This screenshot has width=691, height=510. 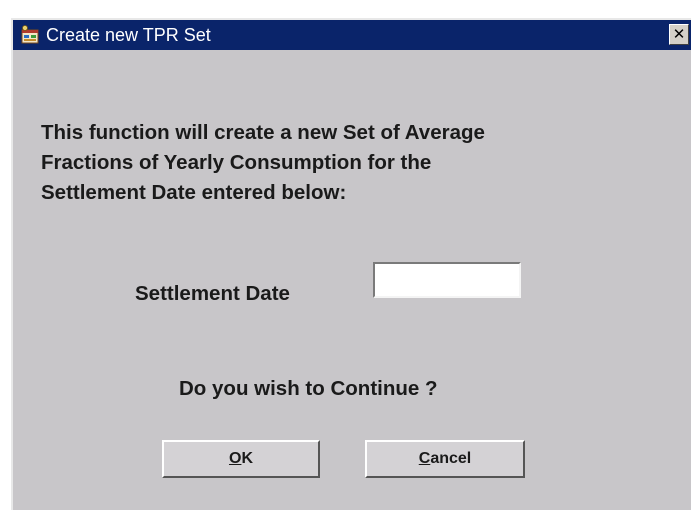 What do you see at coordinates (235, 458) in the screenshot?
I see `ok-mnemonic: O` at bounding box center [235, 458].